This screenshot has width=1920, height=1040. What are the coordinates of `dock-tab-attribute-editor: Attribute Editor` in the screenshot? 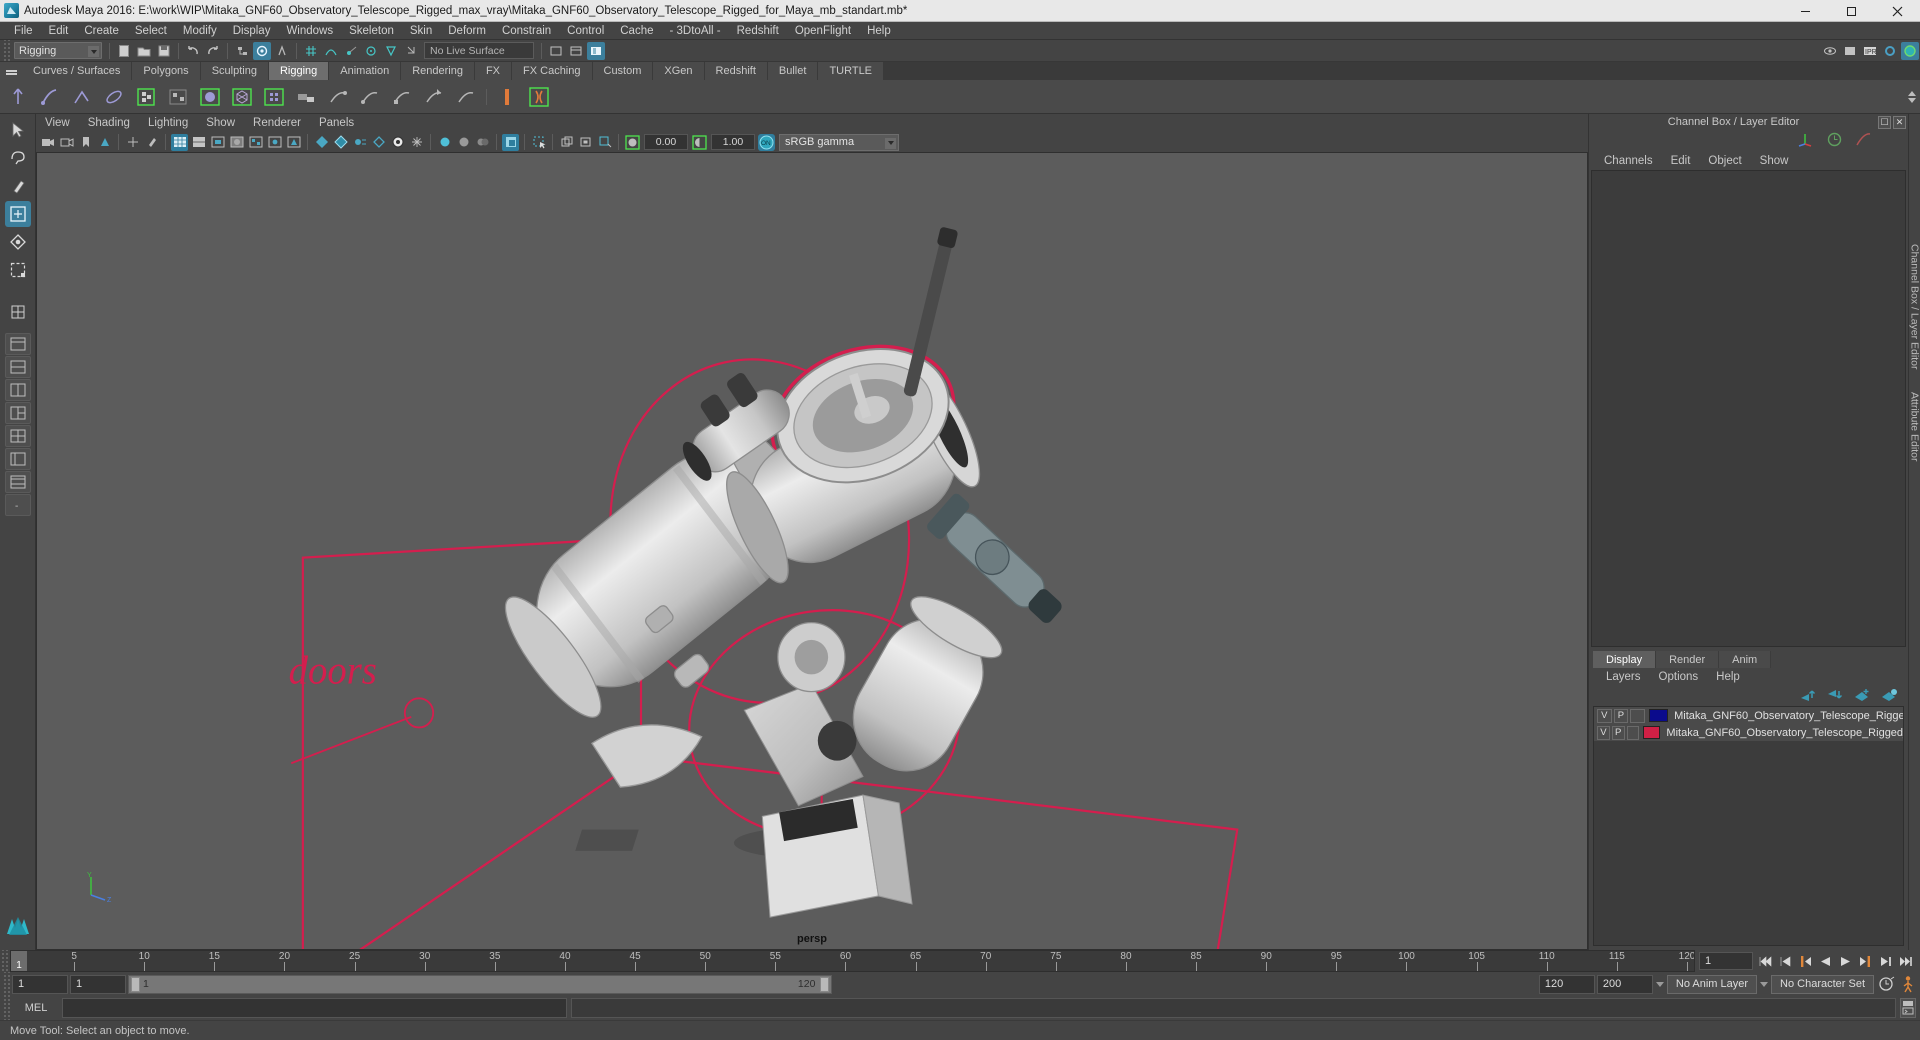 It's located at (1914, 426).